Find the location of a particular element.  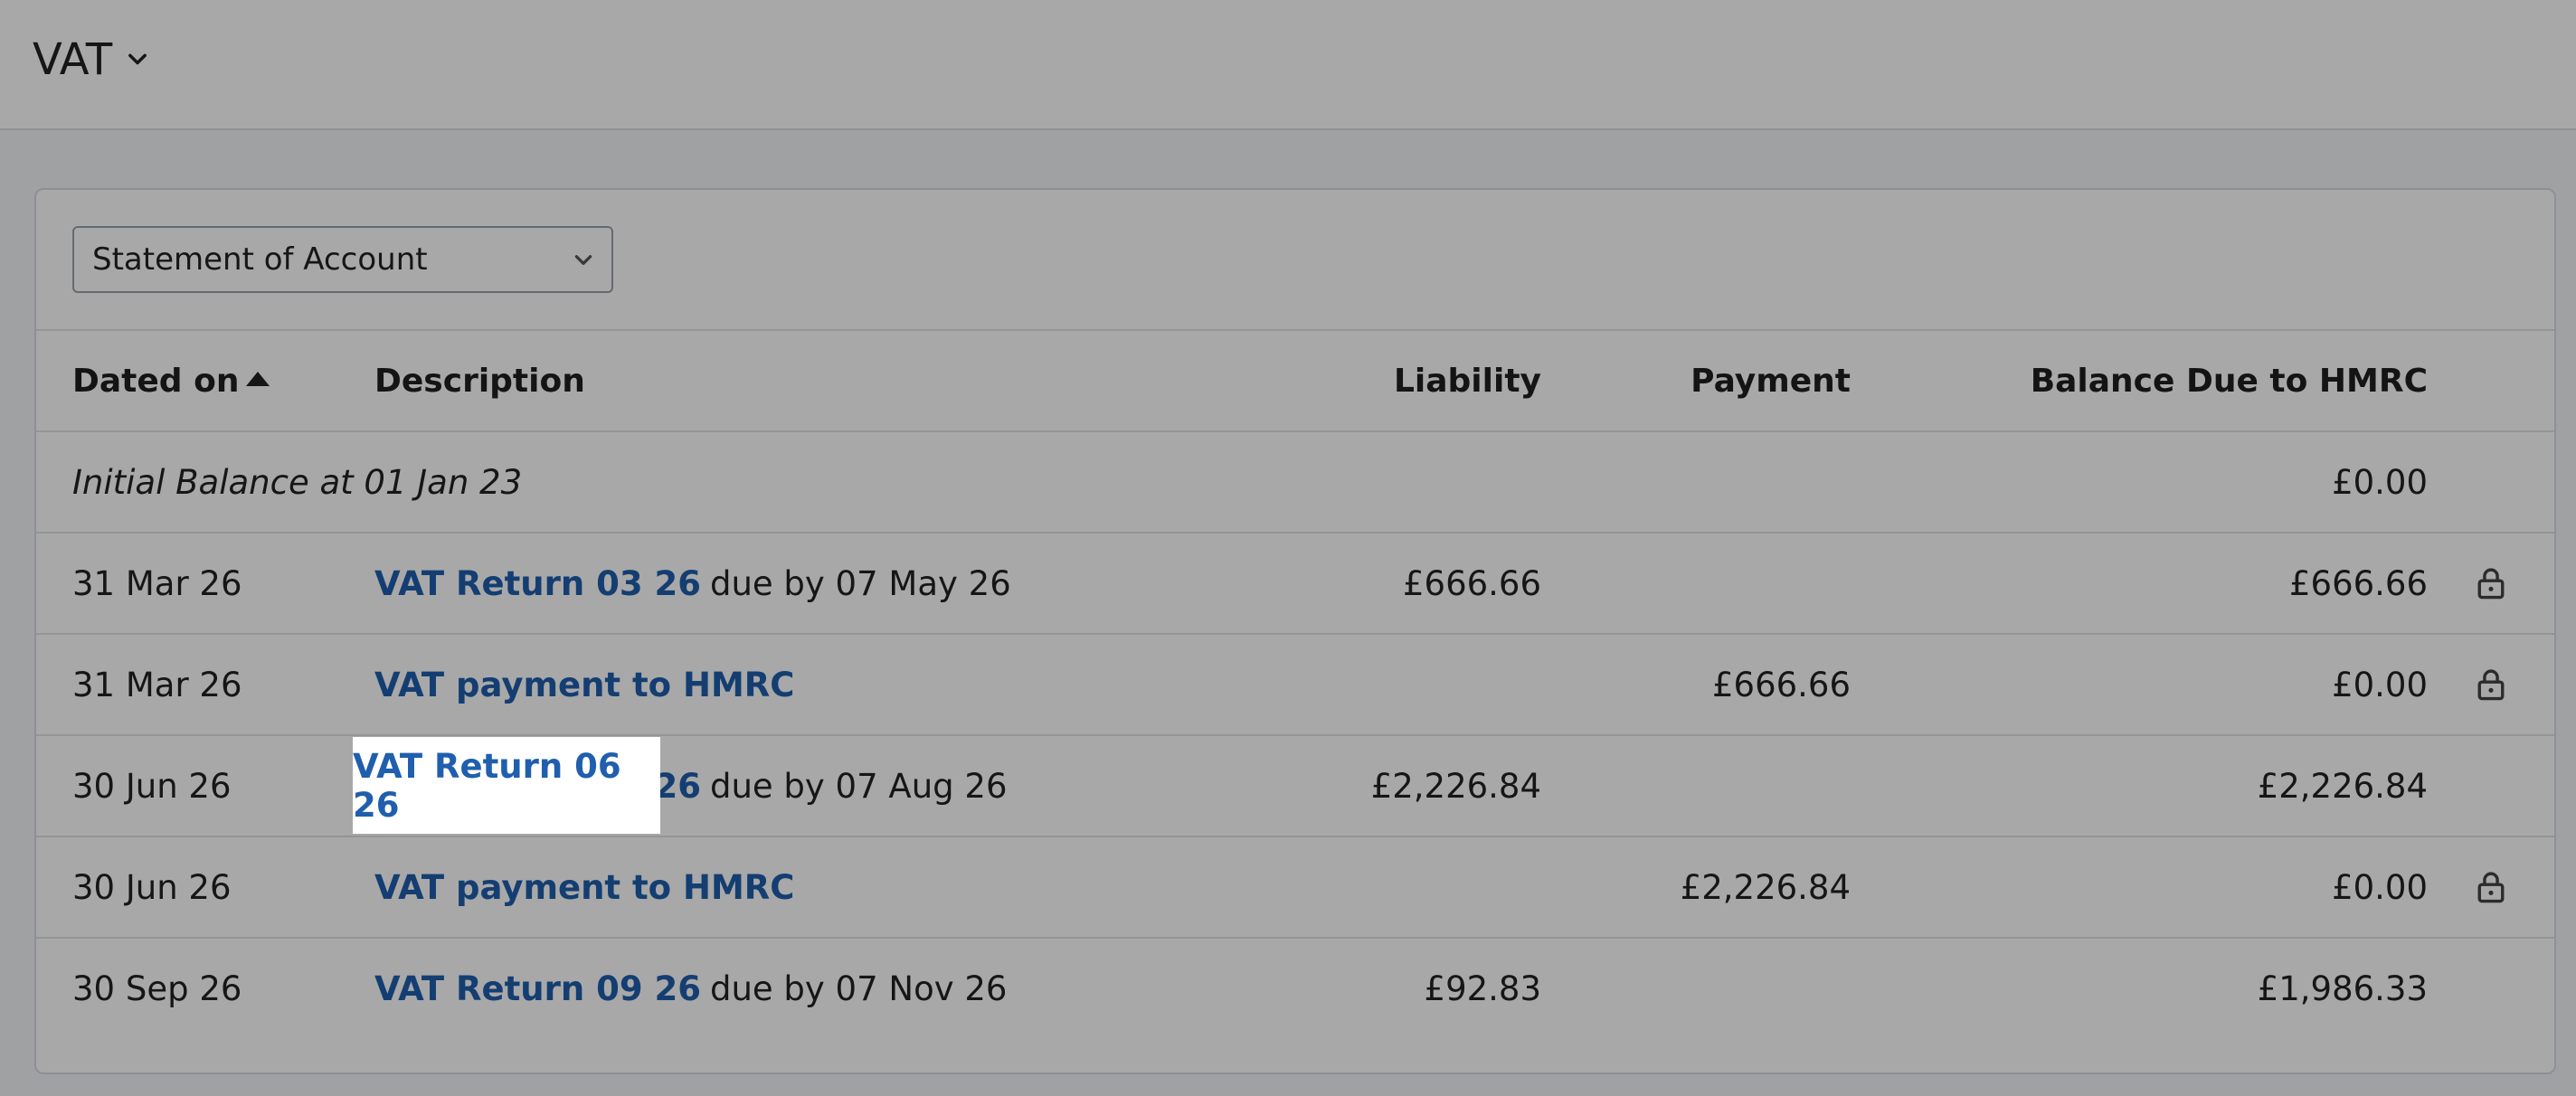

statement-type-select: Statement of Account is located at coordinates (343, 259).